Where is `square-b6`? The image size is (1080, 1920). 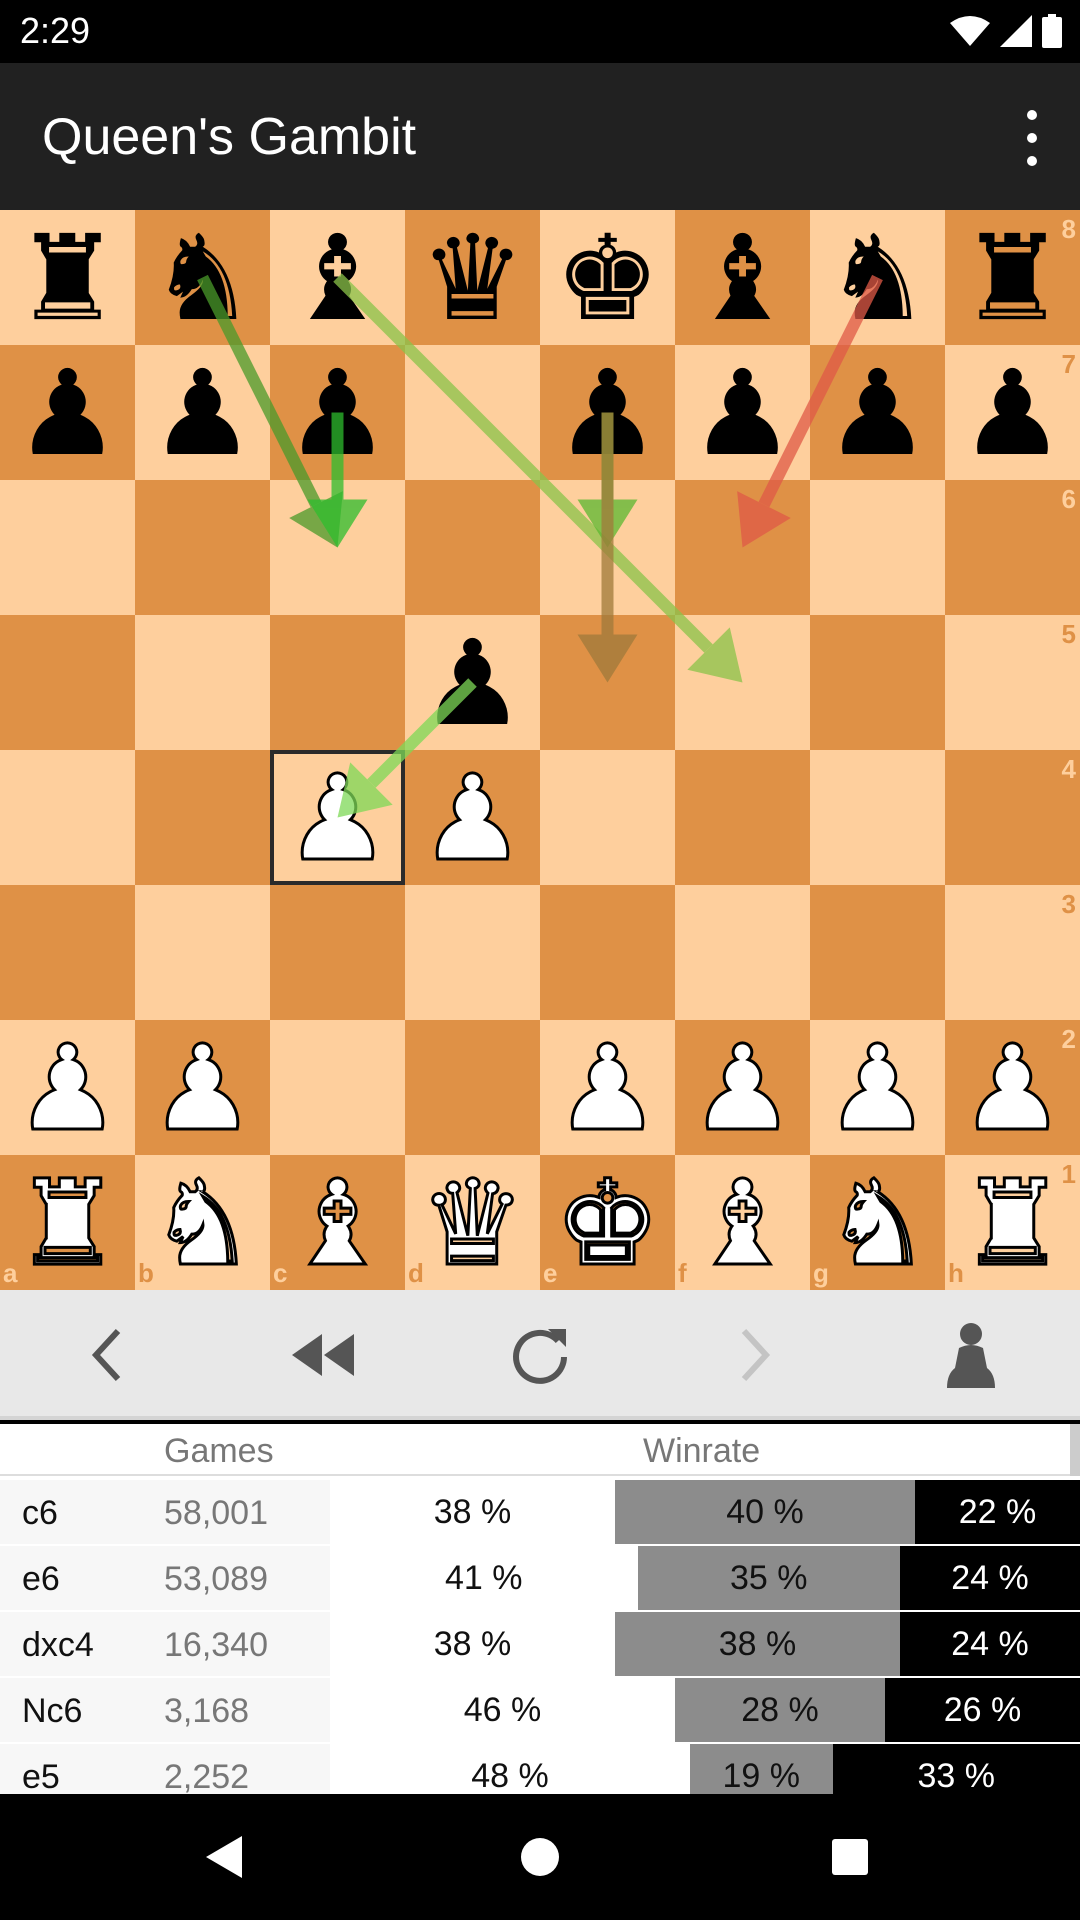
square-b6 is located at coordinates (202, 547).